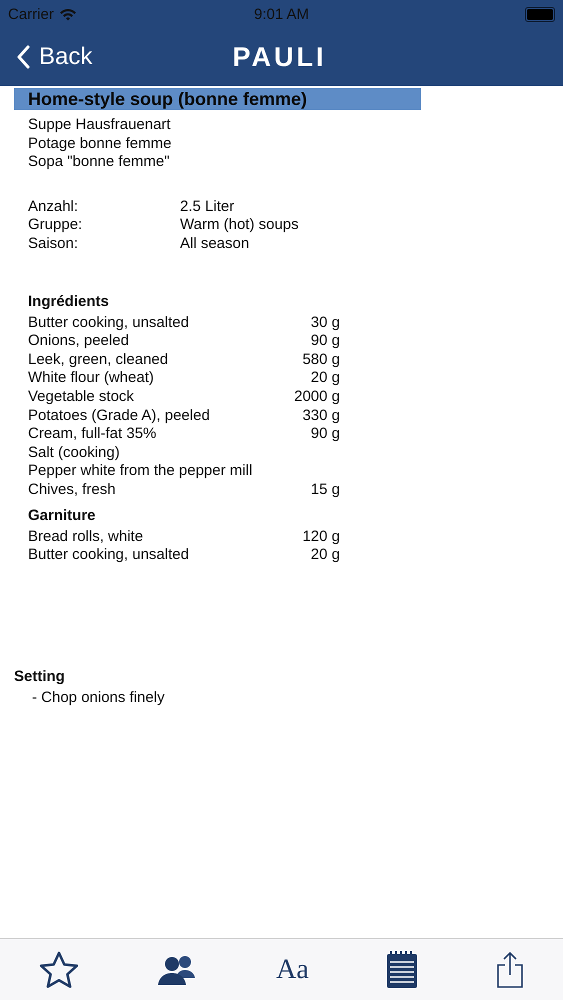 The image size is (563, 1000). I want to click on ingredient-name: Potatoes (Grade A), peeled, so click(119, 416).